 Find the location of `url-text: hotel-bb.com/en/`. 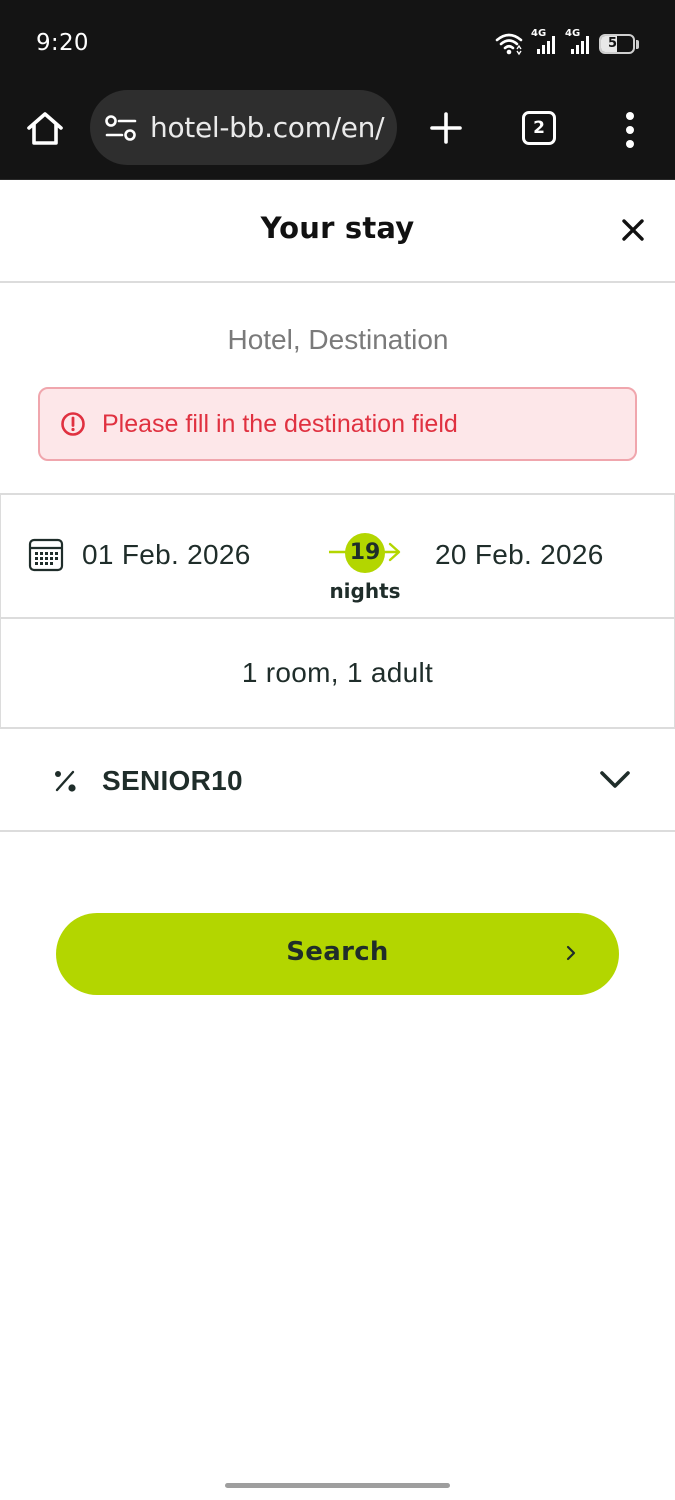

url-text: hotel-bb.com/en/ is located at coordinates (267, 127).